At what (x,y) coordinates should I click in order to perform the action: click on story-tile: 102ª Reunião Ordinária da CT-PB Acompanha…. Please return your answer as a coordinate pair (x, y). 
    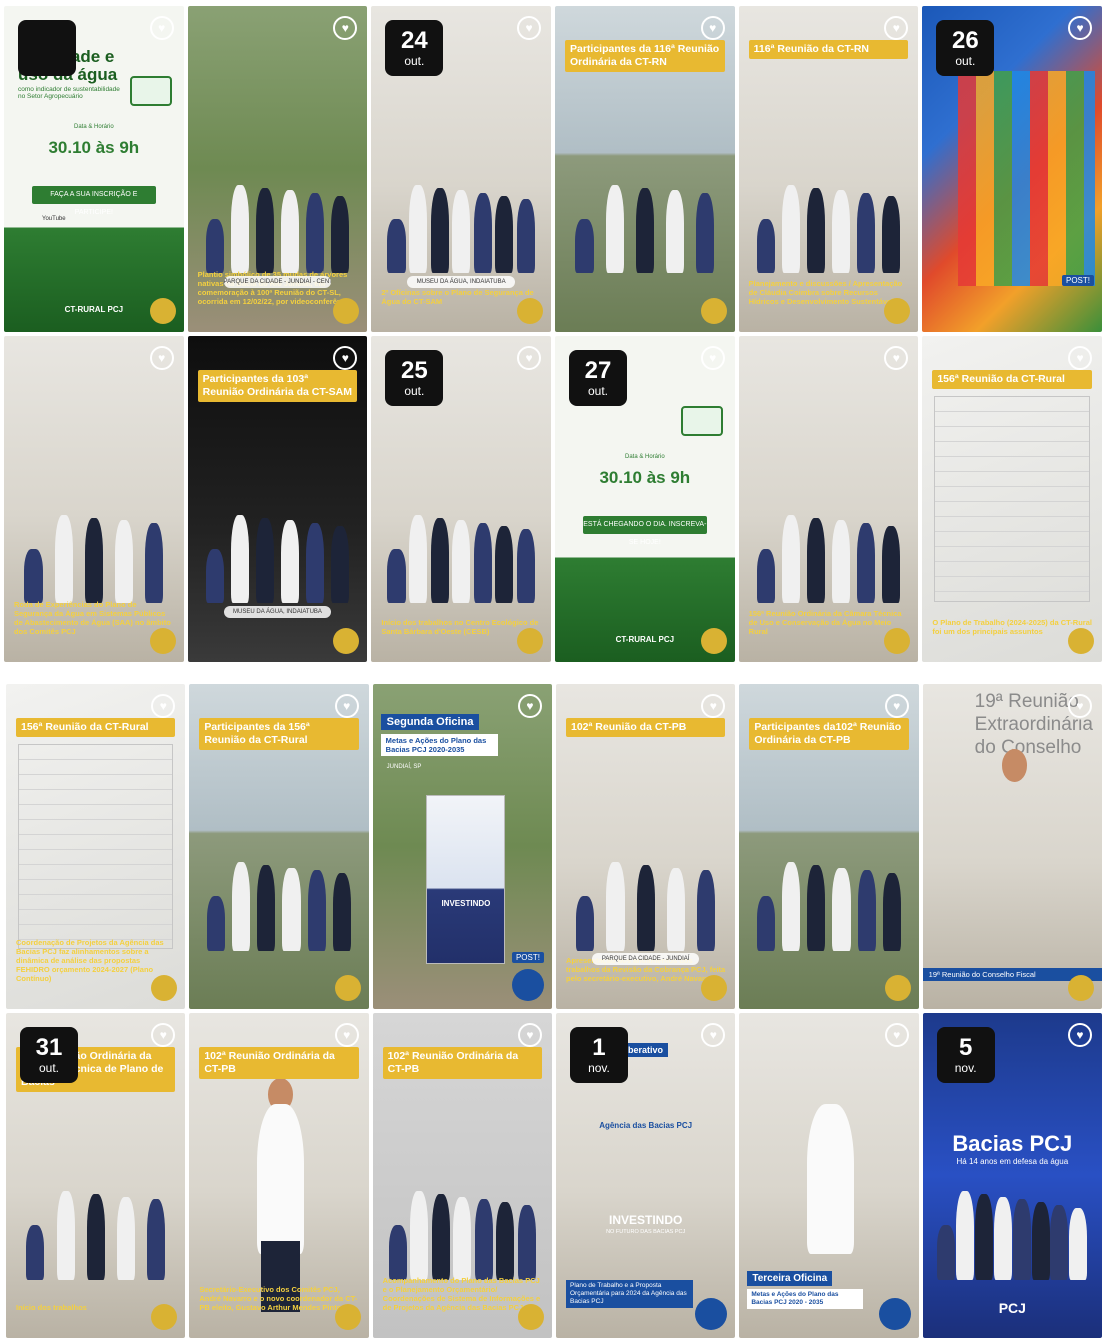
    Looking at the image, I should click on (462, 1175).